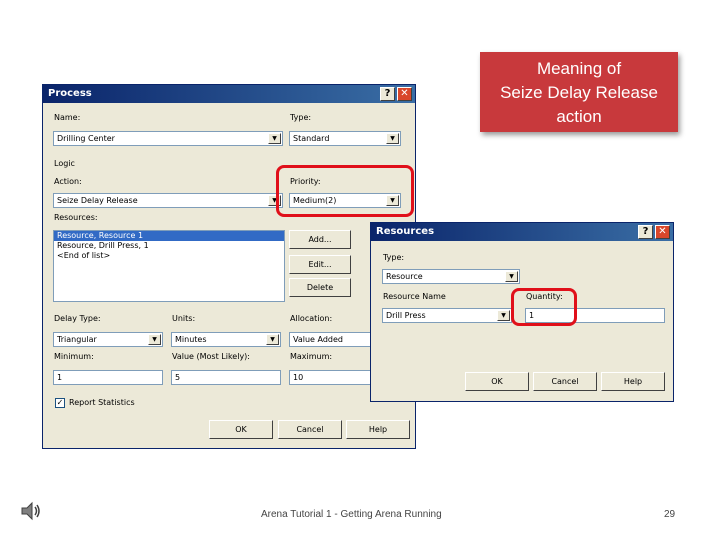 This screenshot has width=720, height=540. Describe the element at coordinates (394, 257) in the screenshot. I see `resource-type-label: Type:` at that location.